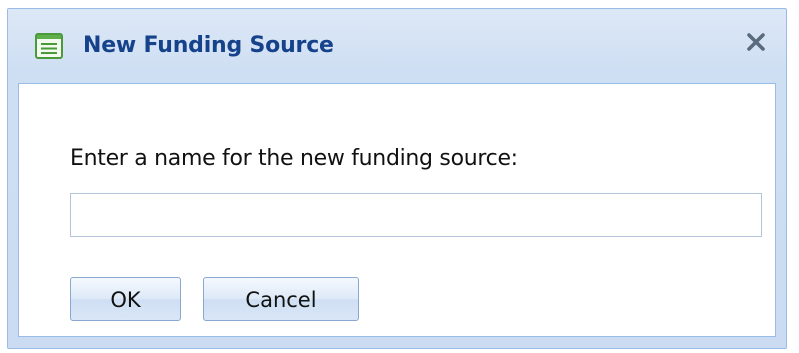 This screenshot has height=353, width=799. I want to click on name-prompt-label: Enter a name for the new funding source:, so click(294, 158).